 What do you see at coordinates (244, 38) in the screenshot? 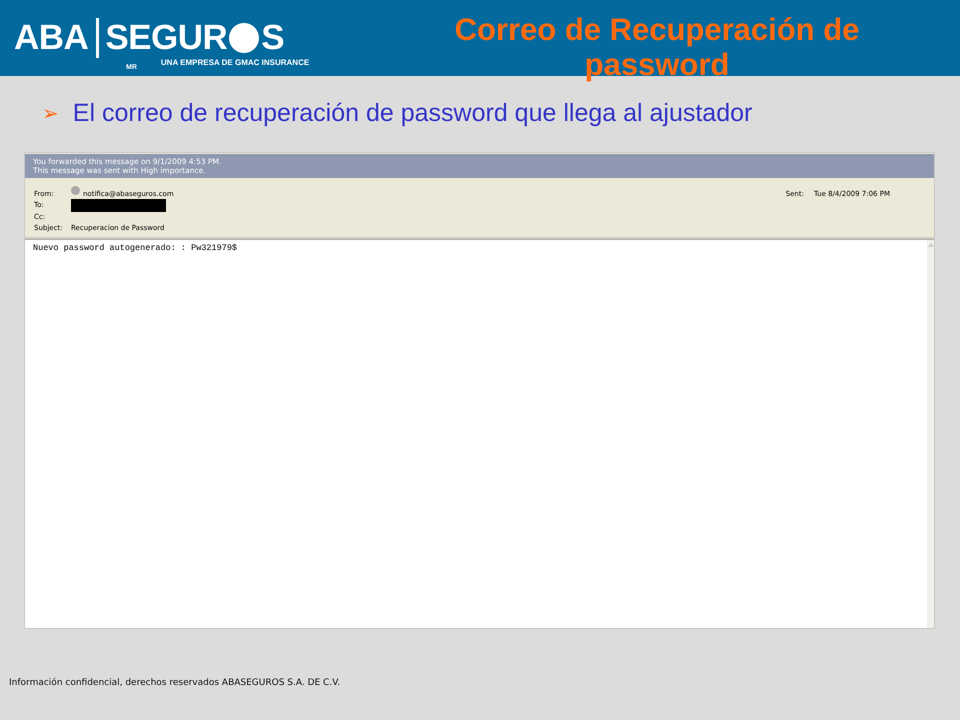
I see `circle-icon` at bounding box center [244, 38].